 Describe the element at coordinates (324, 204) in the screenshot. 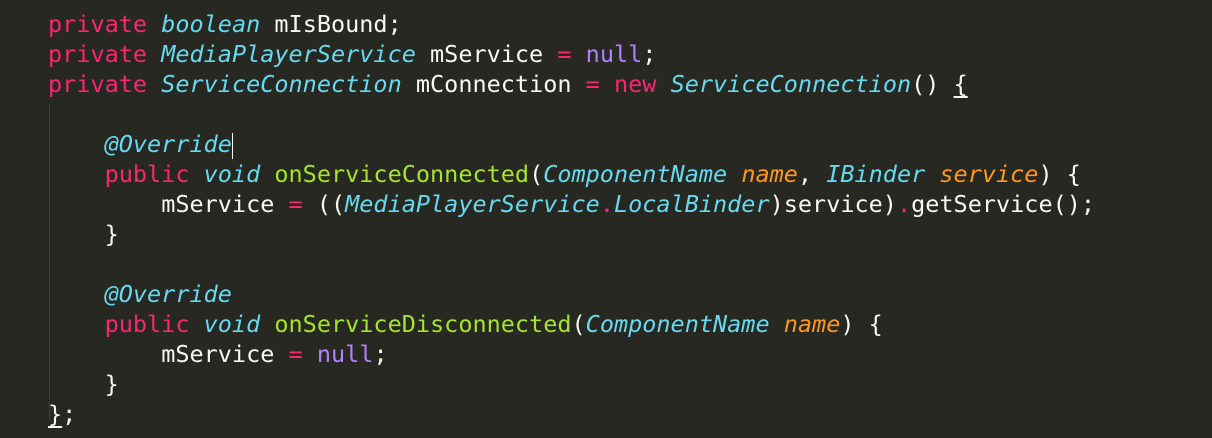

I see `paren: ((` at that location.